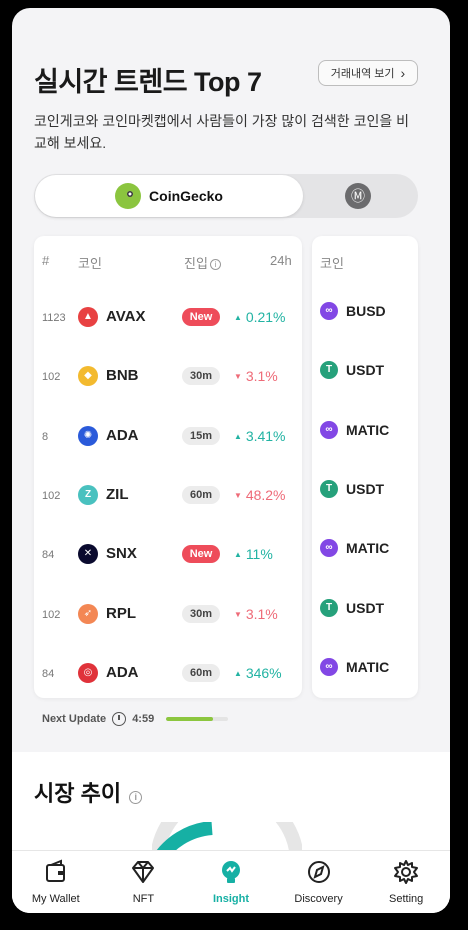 This screenshot has height=930, width=468. I want to click on timer-icon, so click(119, 719).